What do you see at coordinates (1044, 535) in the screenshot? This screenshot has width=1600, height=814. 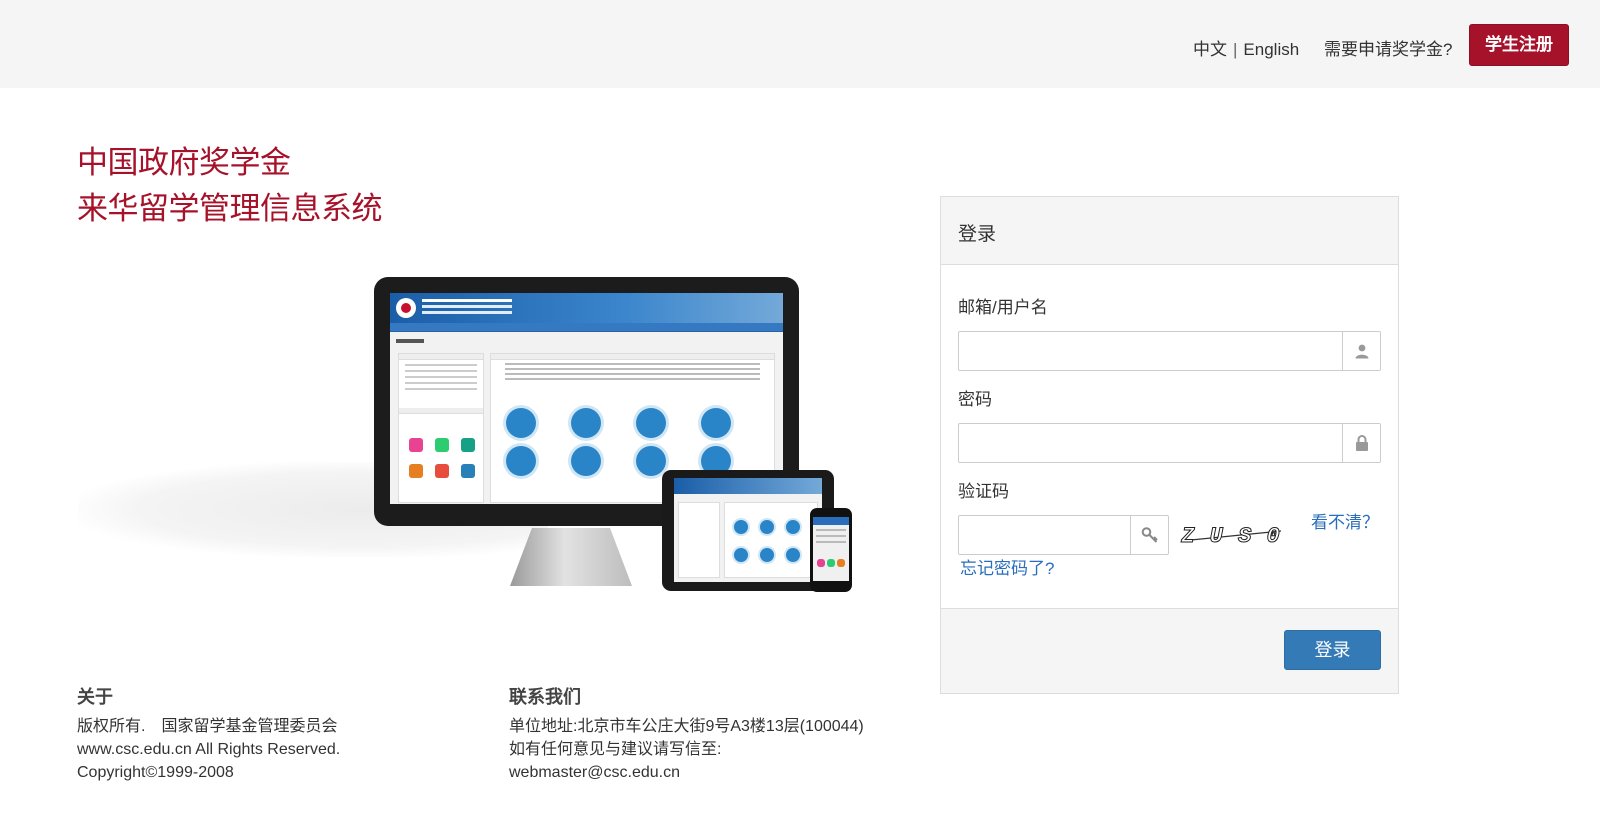 I see `captcha-input` at bounding box center [1044, 535].